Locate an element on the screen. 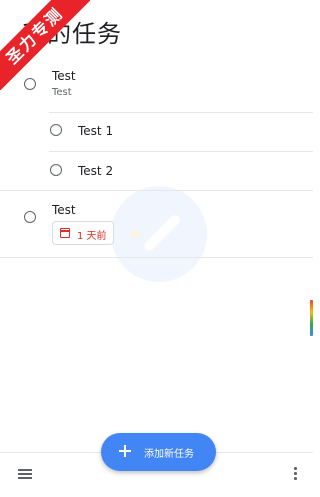  task-title: Test is located at coordinates (64, 210).